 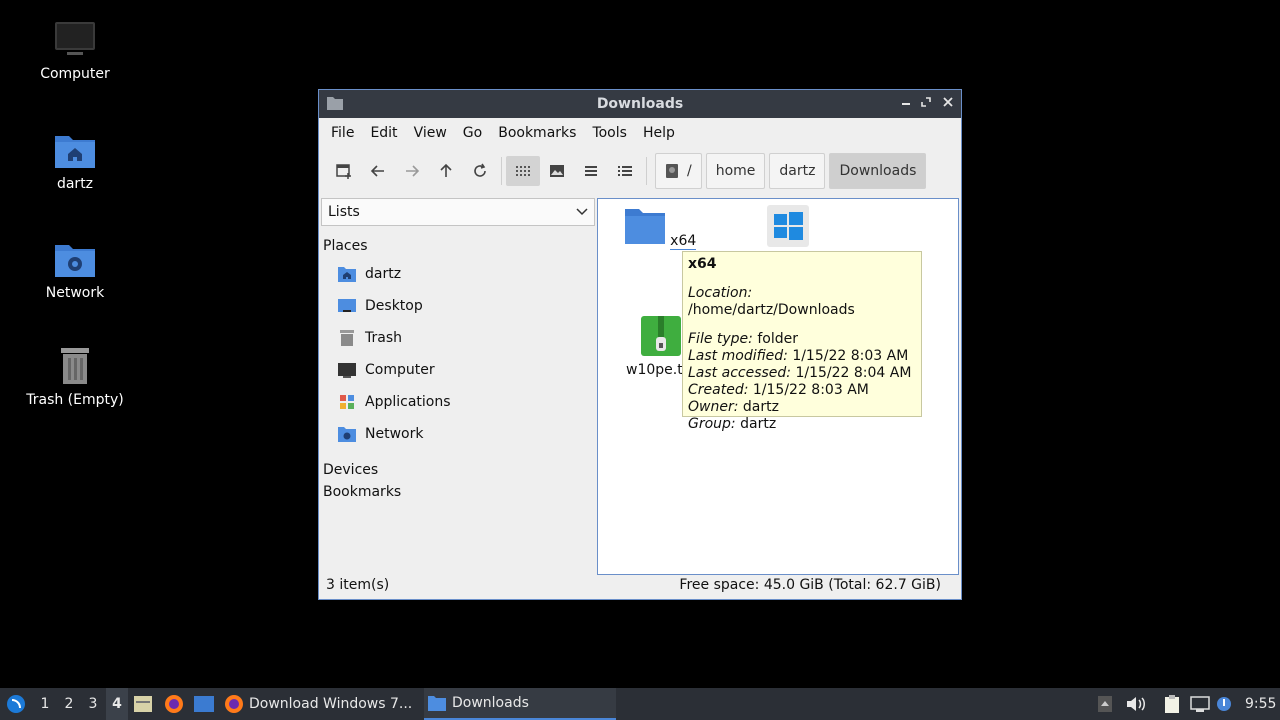 I want to click on toolbar: / home dartz Downloads, so click(x=640, y=171).